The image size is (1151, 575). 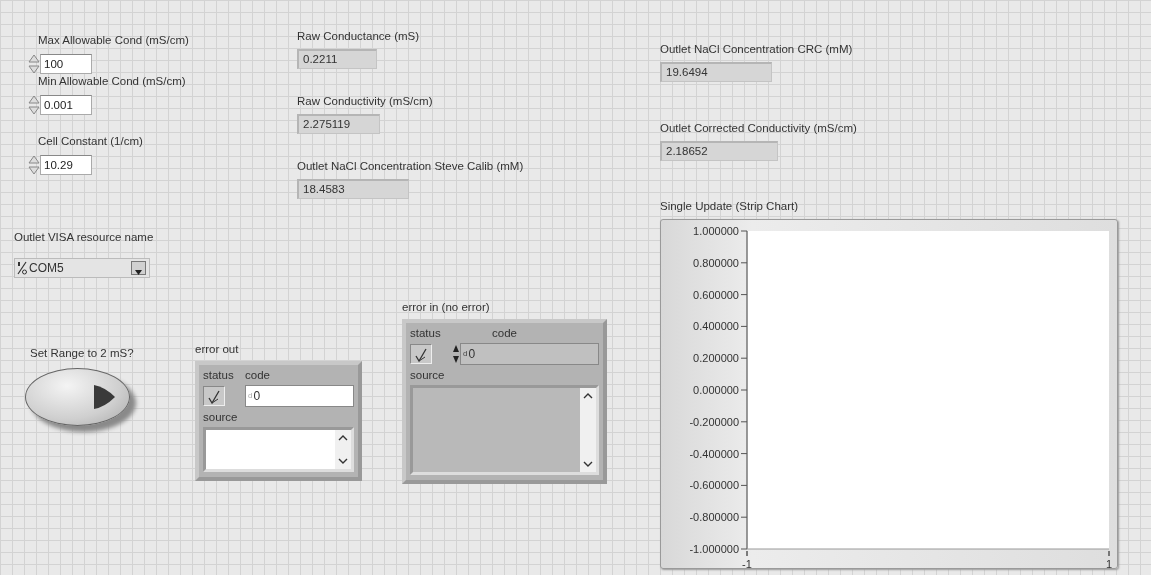 What do you see at coordinates (716, 263) in the screenshot?
I see `tick-label: 0.800000` at bounding box center [716, 263].